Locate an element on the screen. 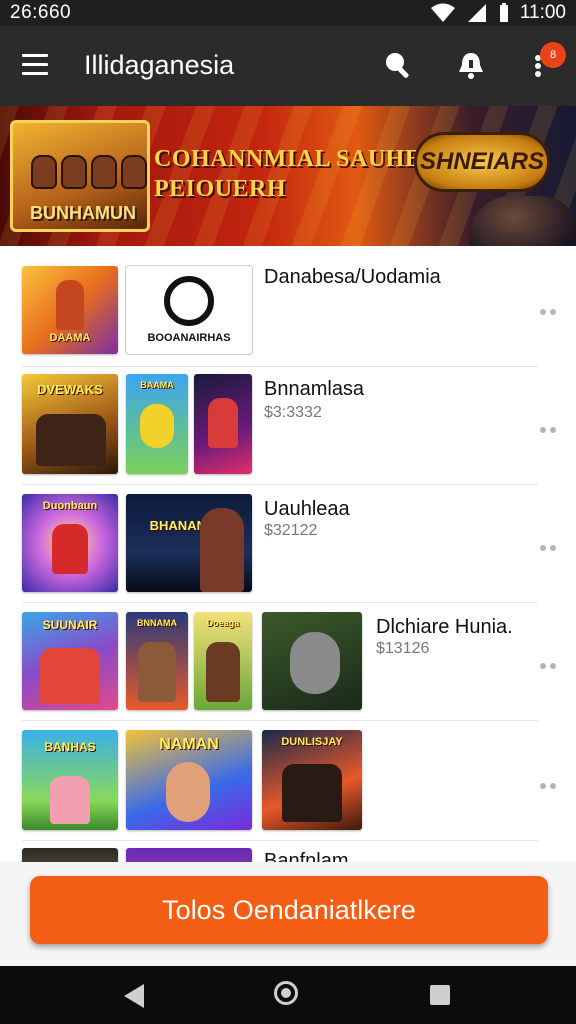  banner-headline-line2: PEIOUERH is located at coordinates (220, 189).